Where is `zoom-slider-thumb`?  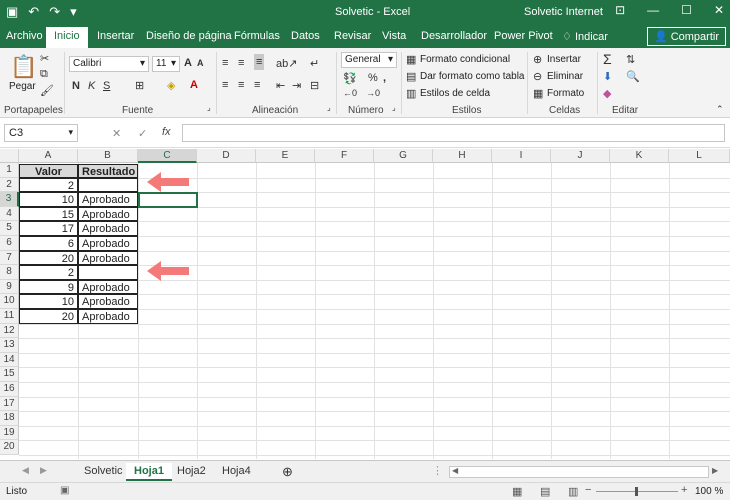
zoom-slider-thumb is located at coordinates (636, 491).